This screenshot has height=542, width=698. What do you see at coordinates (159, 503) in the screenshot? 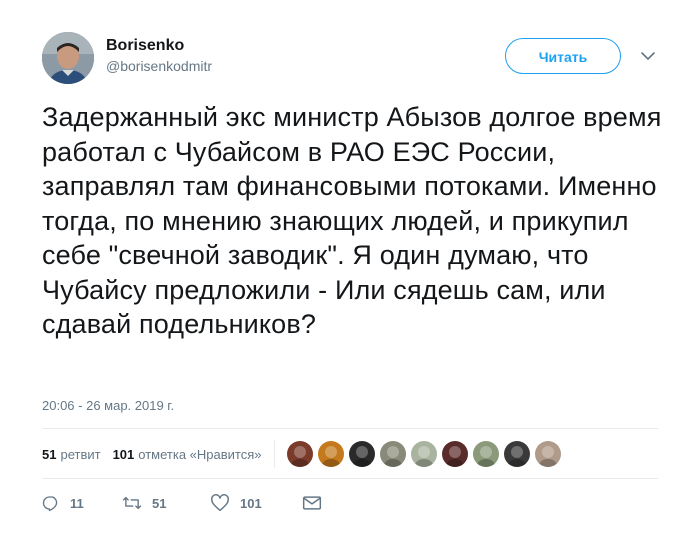
I see `retweet-count: 51` at bounding box center [159, 503].